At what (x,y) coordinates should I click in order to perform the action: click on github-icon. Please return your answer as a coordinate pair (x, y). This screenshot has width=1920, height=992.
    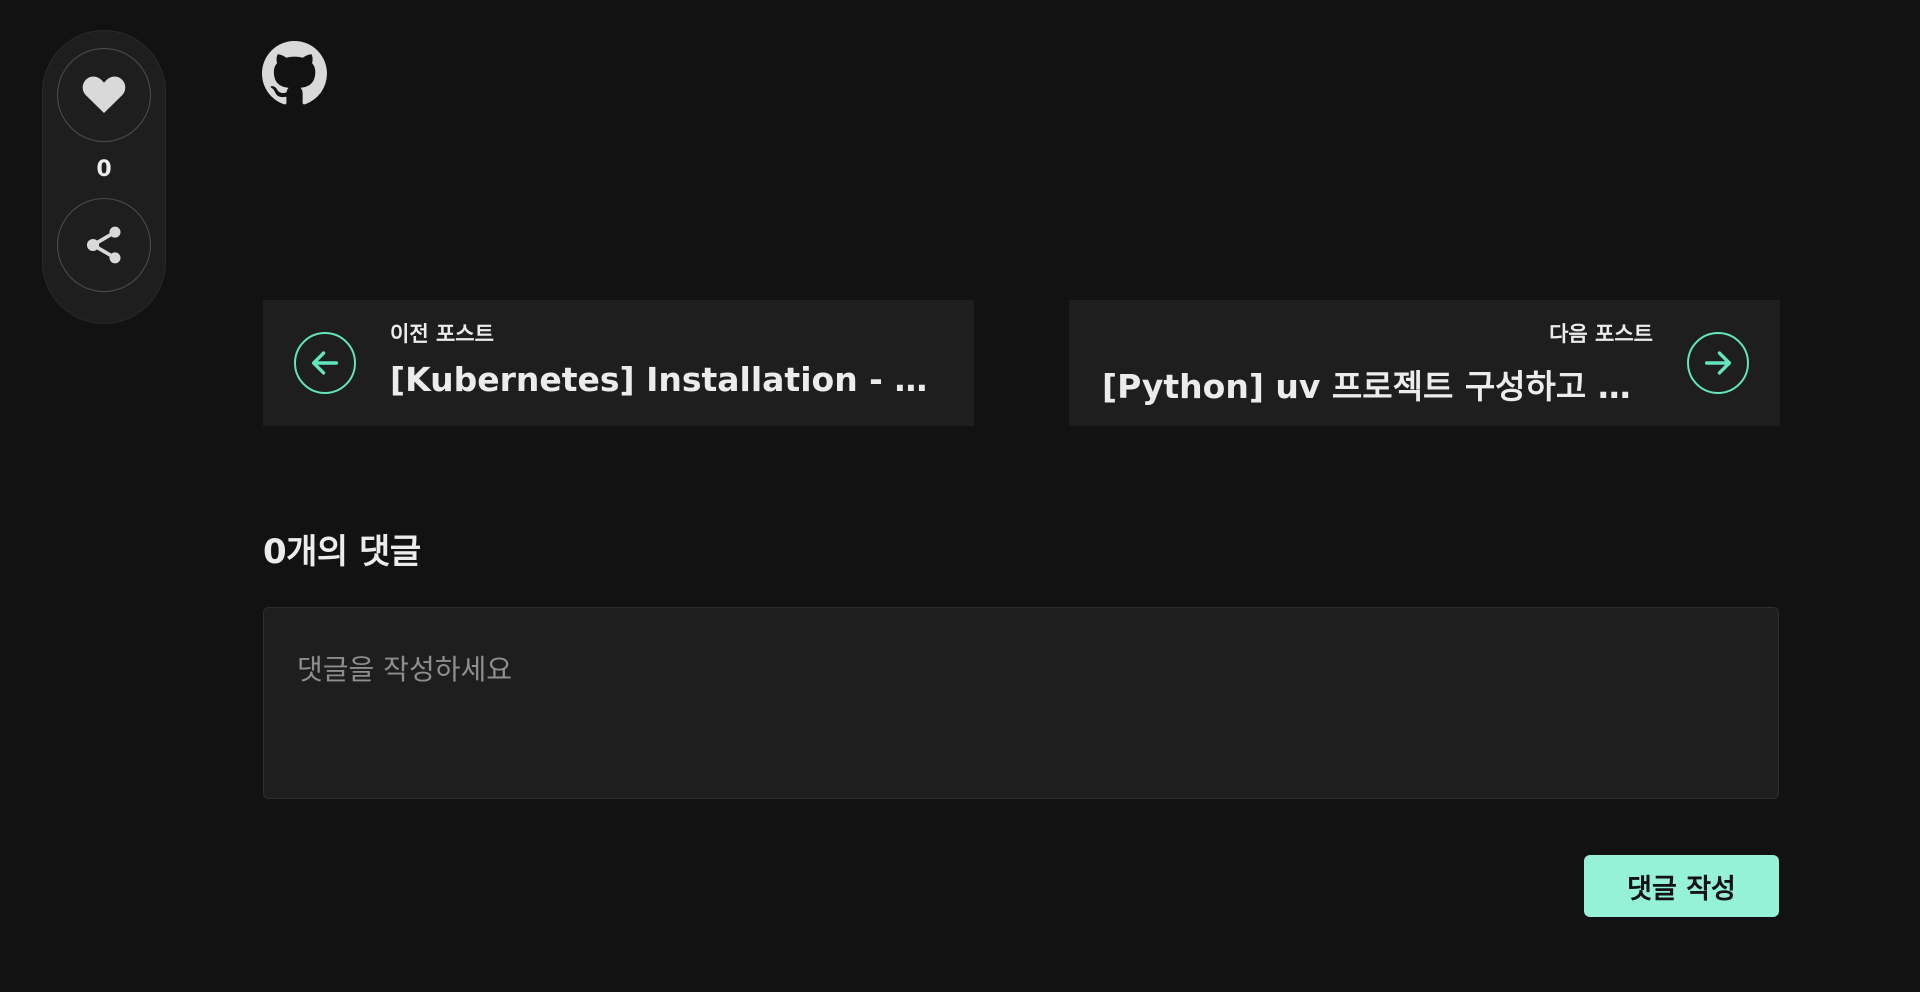
    Looking at the image, I should click on (294, 73).